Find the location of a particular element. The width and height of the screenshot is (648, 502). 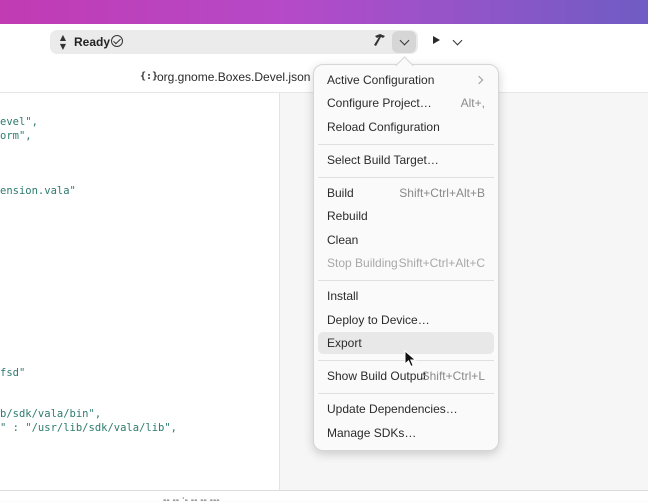

menu-item-clean: Clean is located at coordinates (406, 240).